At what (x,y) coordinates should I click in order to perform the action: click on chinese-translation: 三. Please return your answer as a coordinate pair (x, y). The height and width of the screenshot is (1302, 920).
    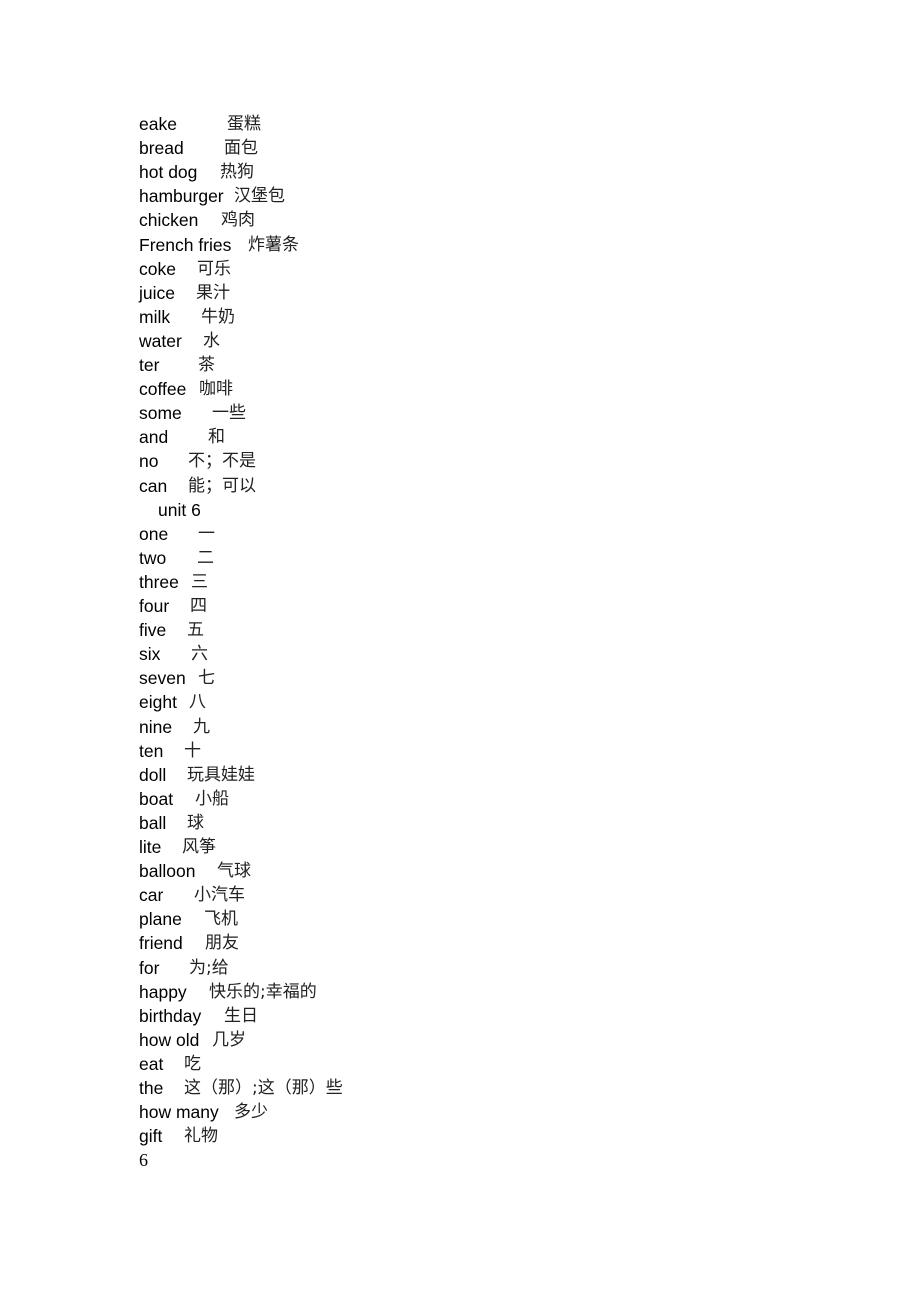
    Looking at the image, I should click on (199, 581).